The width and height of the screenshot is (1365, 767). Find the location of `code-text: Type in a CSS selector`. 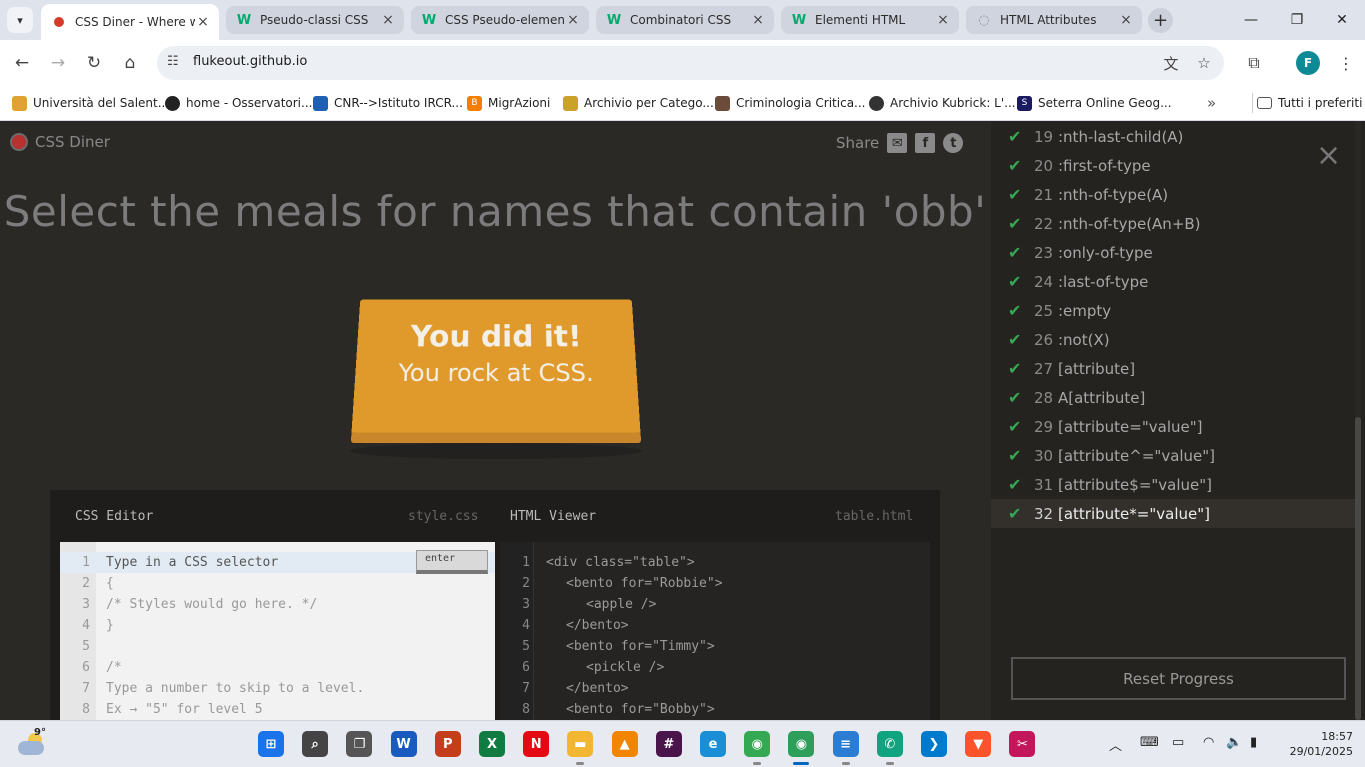

code-text: Type in a CSS selector is located at coordinates (192, 562).